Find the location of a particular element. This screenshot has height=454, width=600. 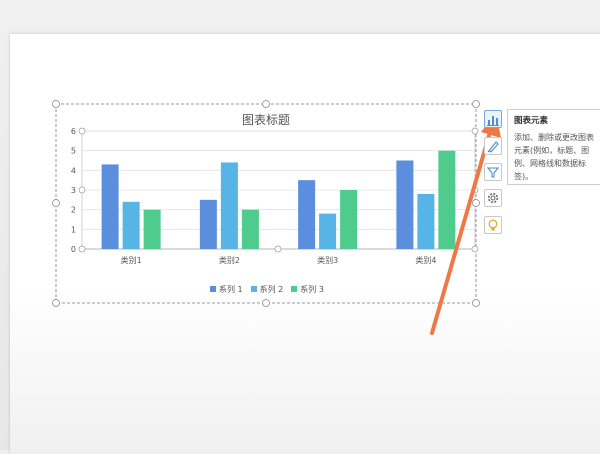

x-tick-label: 类别2 is located at coordinates (229, 260).